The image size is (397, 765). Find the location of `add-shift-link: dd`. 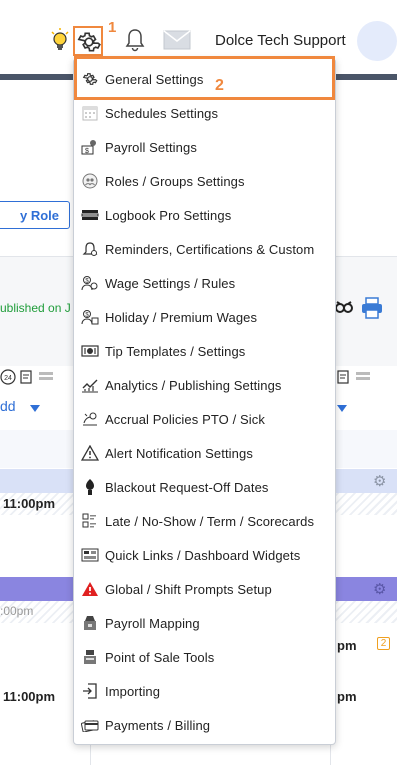

add-shift-link: dd is located at coordinates (8, 406).